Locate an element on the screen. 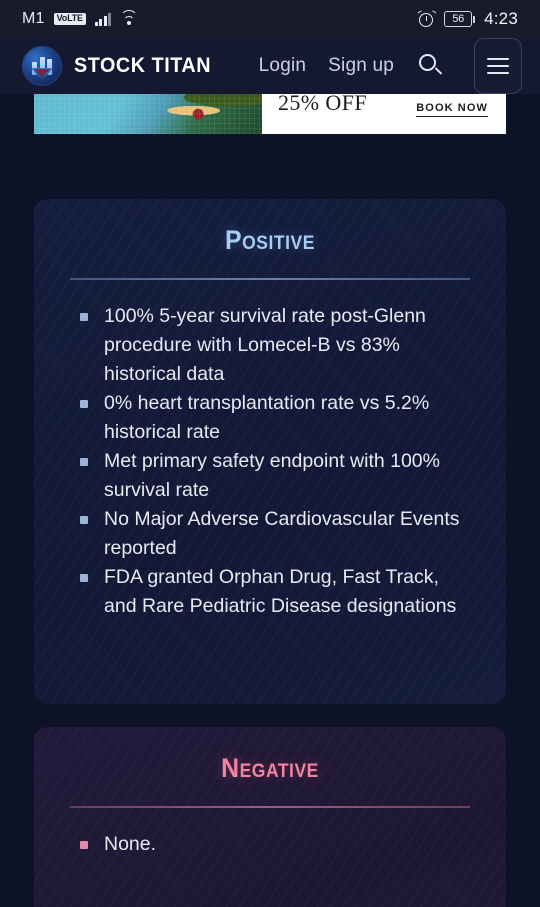 Image resolution: width=540 pixels, height=907 pixels. section-title-positive: Positive is located at coordinates (270, 240).